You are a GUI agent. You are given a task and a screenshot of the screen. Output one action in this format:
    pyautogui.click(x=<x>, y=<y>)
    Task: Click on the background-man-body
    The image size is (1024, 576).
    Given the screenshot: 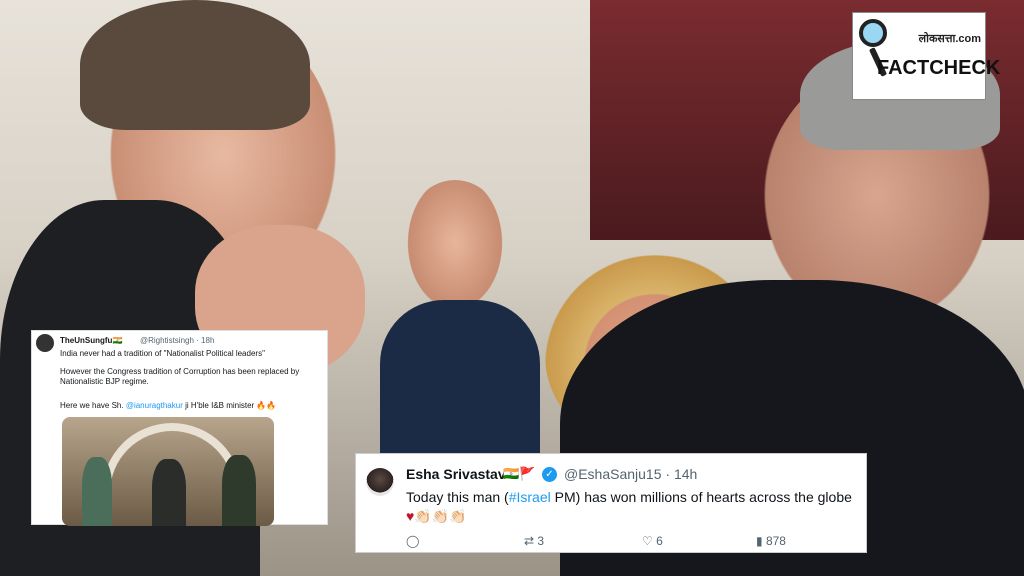 What is the action you would take?
    pyautogui.click(x=460, y=380)
    